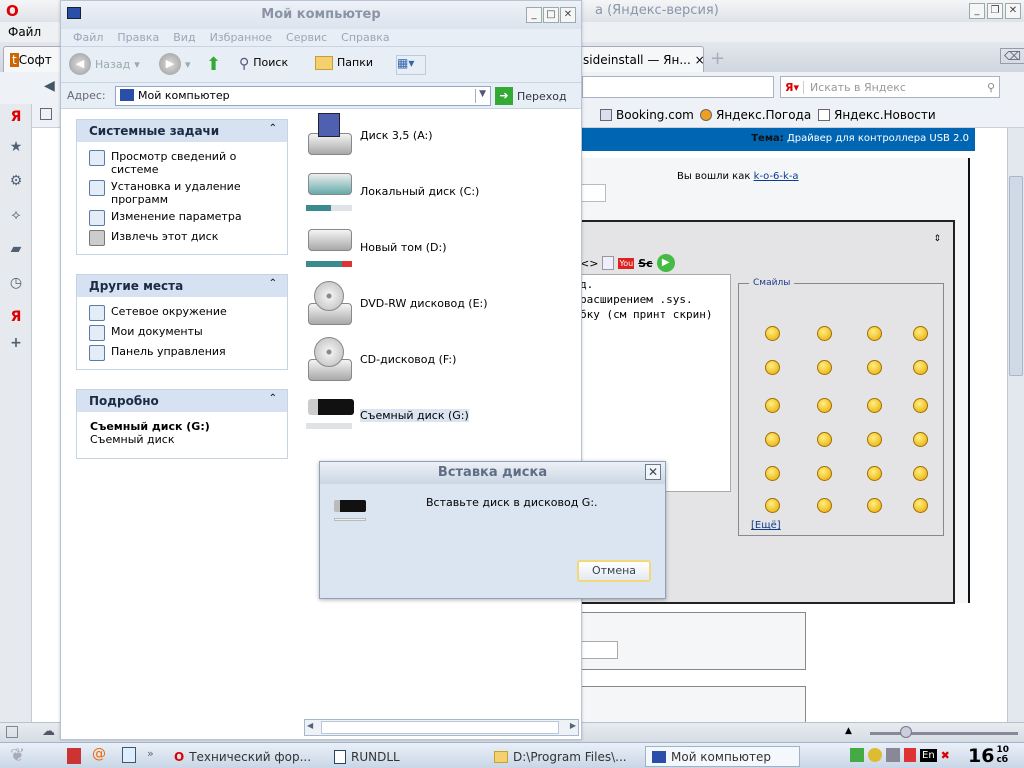 This screenshot has width=1024, height=768. What do you see at coordinates (138, 37) in the screenshot?
I see `menu-edit: Правка` at bounding box center [138, 37].